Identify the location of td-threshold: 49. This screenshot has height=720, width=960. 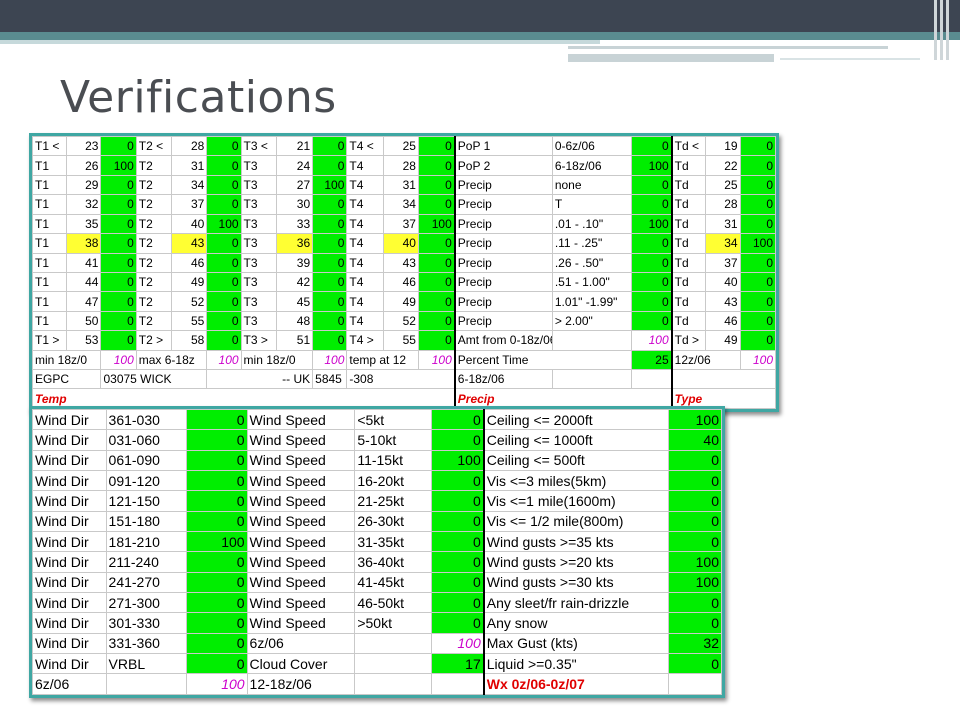
(723, 340).